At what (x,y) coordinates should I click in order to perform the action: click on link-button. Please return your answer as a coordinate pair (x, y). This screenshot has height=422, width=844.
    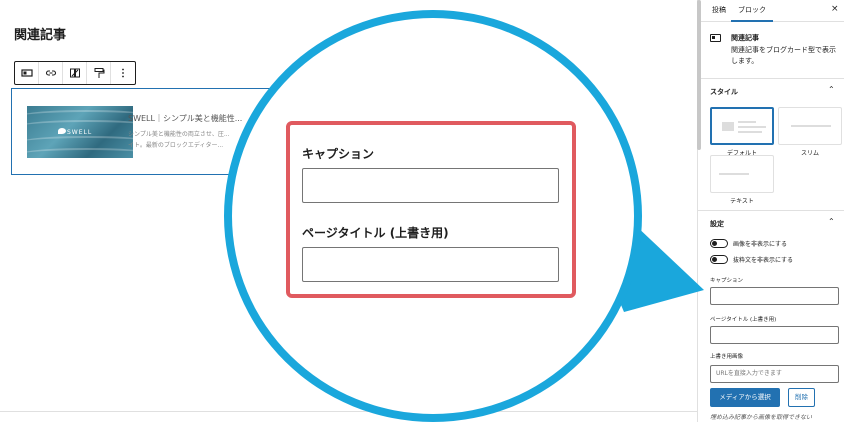
    Looking at the image, I should click on (51, 73).